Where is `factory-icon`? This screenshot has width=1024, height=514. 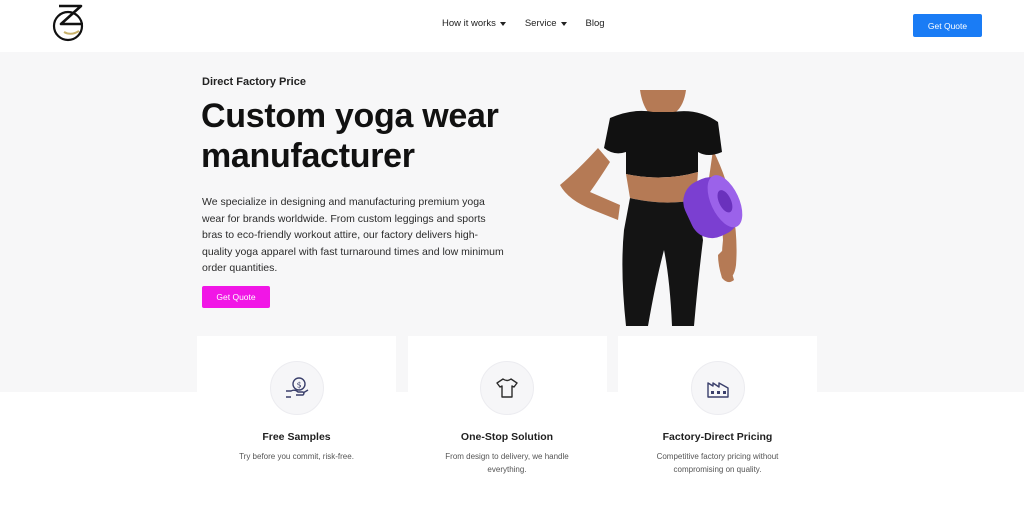 factory-icon is located at coordinates (717, 390).